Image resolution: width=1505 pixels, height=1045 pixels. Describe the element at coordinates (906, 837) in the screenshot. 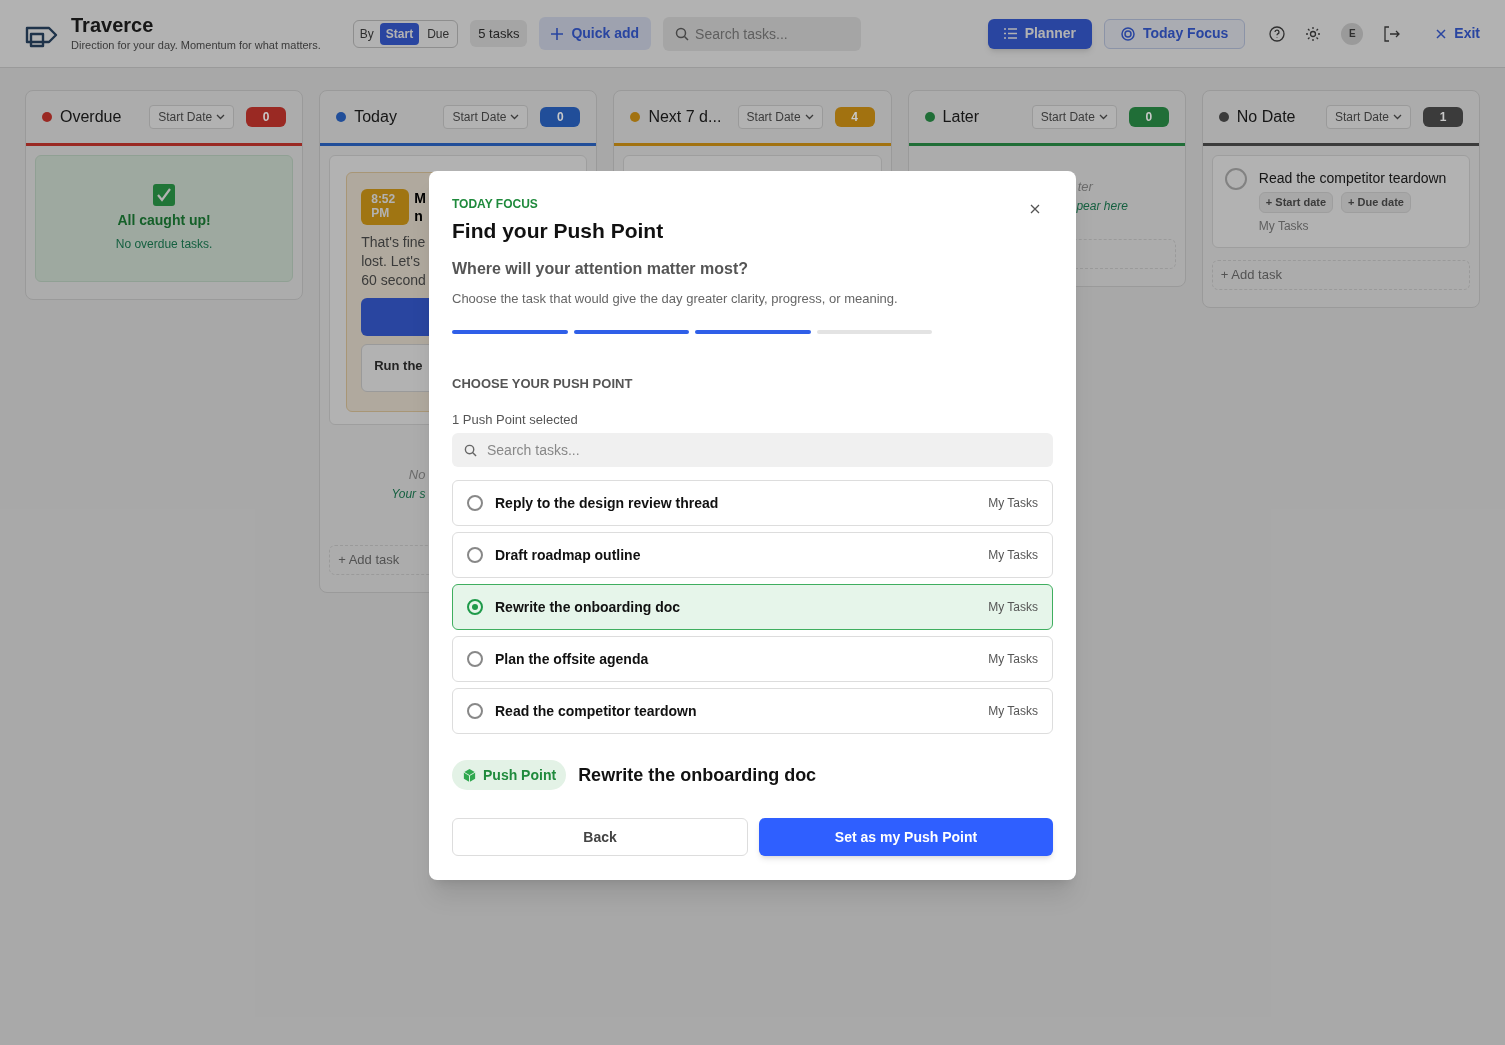

I see `confirm-button: Set as my Push Point` at that location.